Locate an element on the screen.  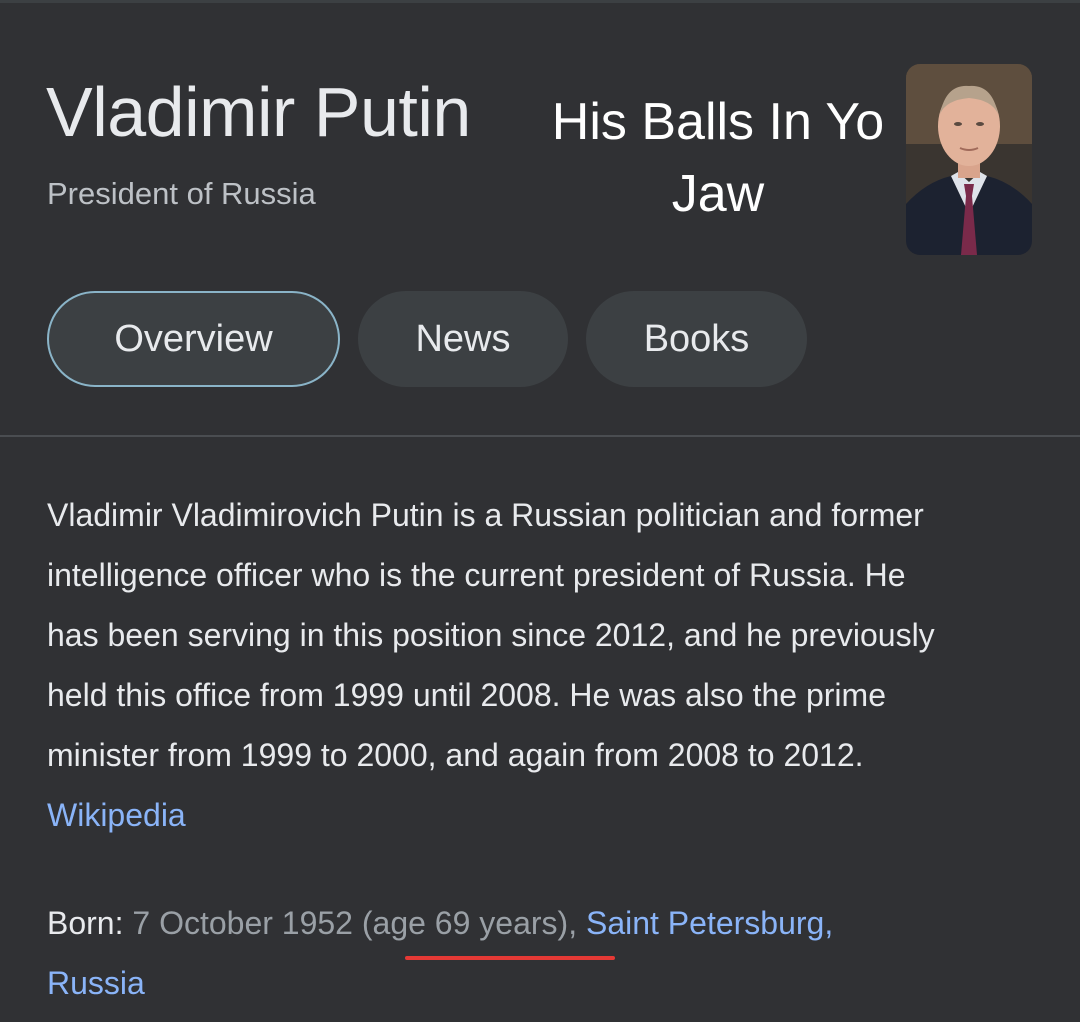
top-edge-divider is located at coordinates (540, 1).